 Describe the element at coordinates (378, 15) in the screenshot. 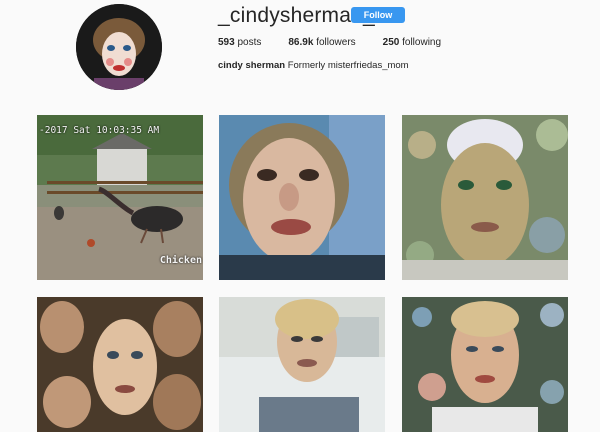

I see `follow-button: Follow` at that location.